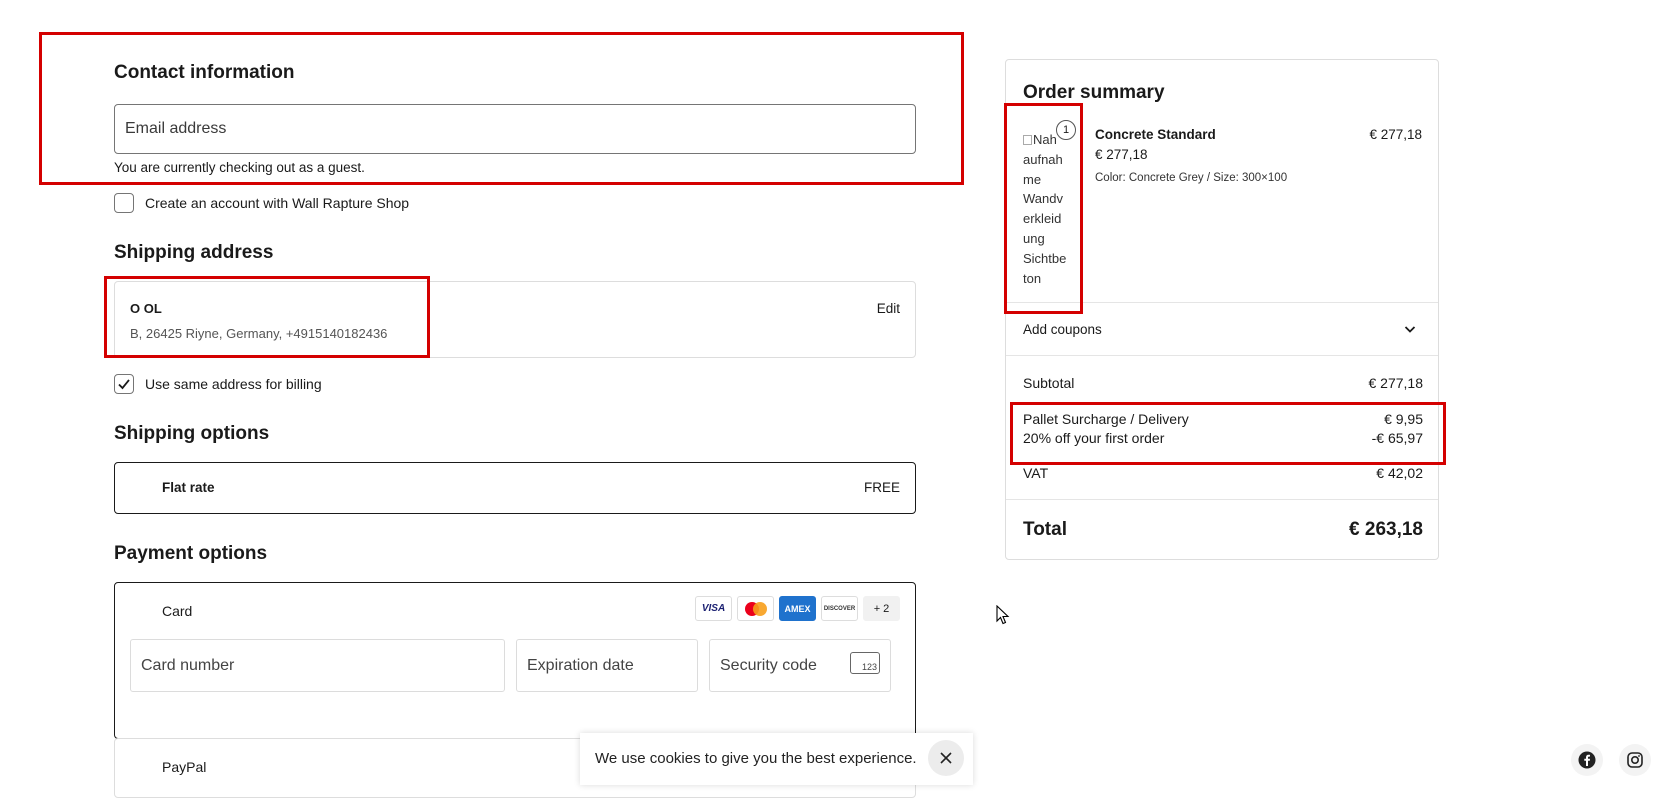 This screenshot has height=798, width=1668. What do you see at coordinates (1223, 438) in the screenshot?
I see `discount-row: 20% off your first order -€ 65,97` at bounding box center [1223, 438].